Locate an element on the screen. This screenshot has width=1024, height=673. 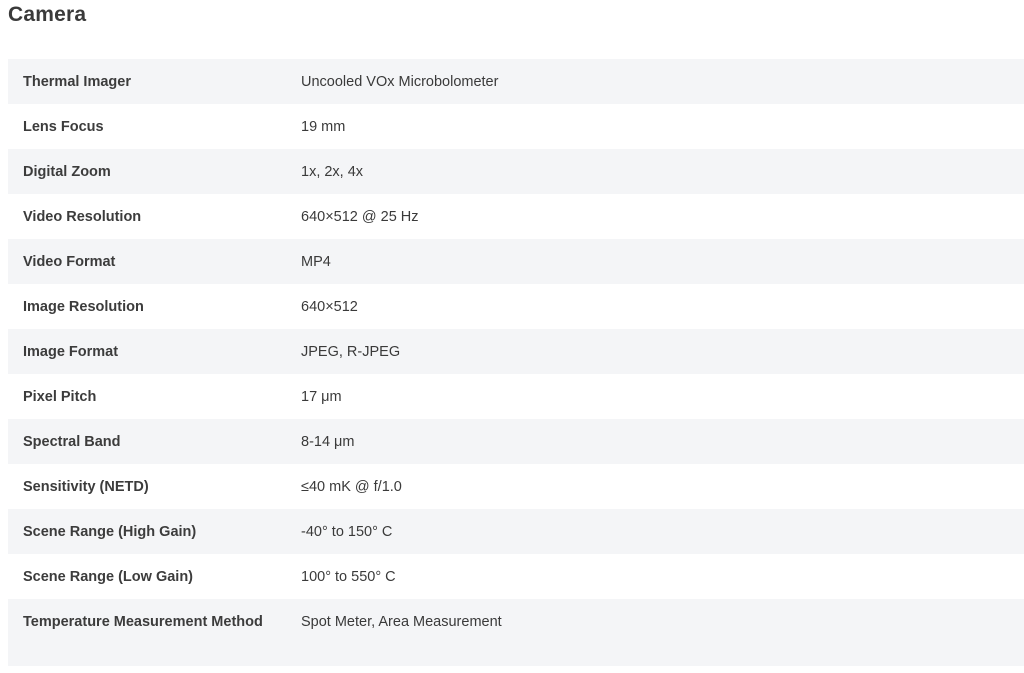
spec-label: Scene Range (High Gain) is located at coordinates (110, 532).